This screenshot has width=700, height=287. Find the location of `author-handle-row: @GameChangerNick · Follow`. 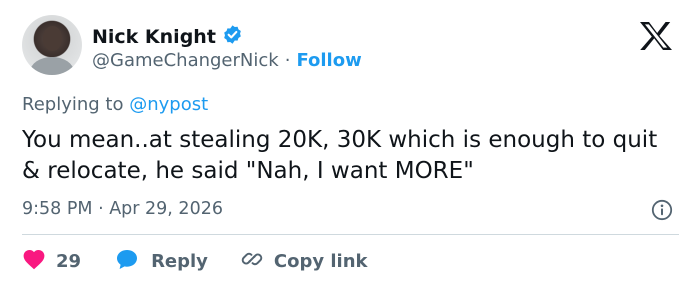

author-handle-row: @GameChangerNick · Follow is located at coordinates (227, 60).